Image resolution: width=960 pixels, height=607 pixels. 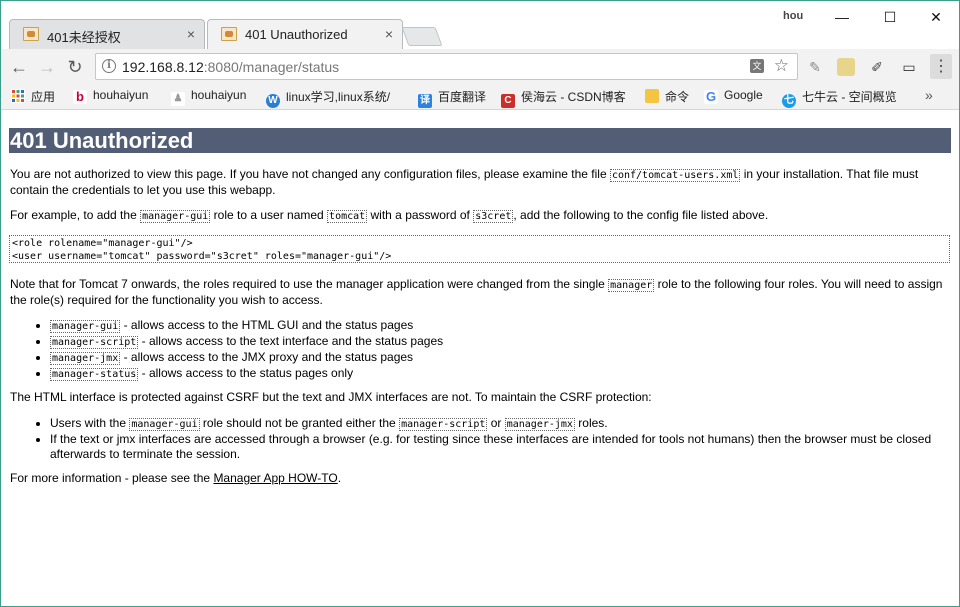 I want to click on bookmark-icon: b, so click(x=80, y=97).